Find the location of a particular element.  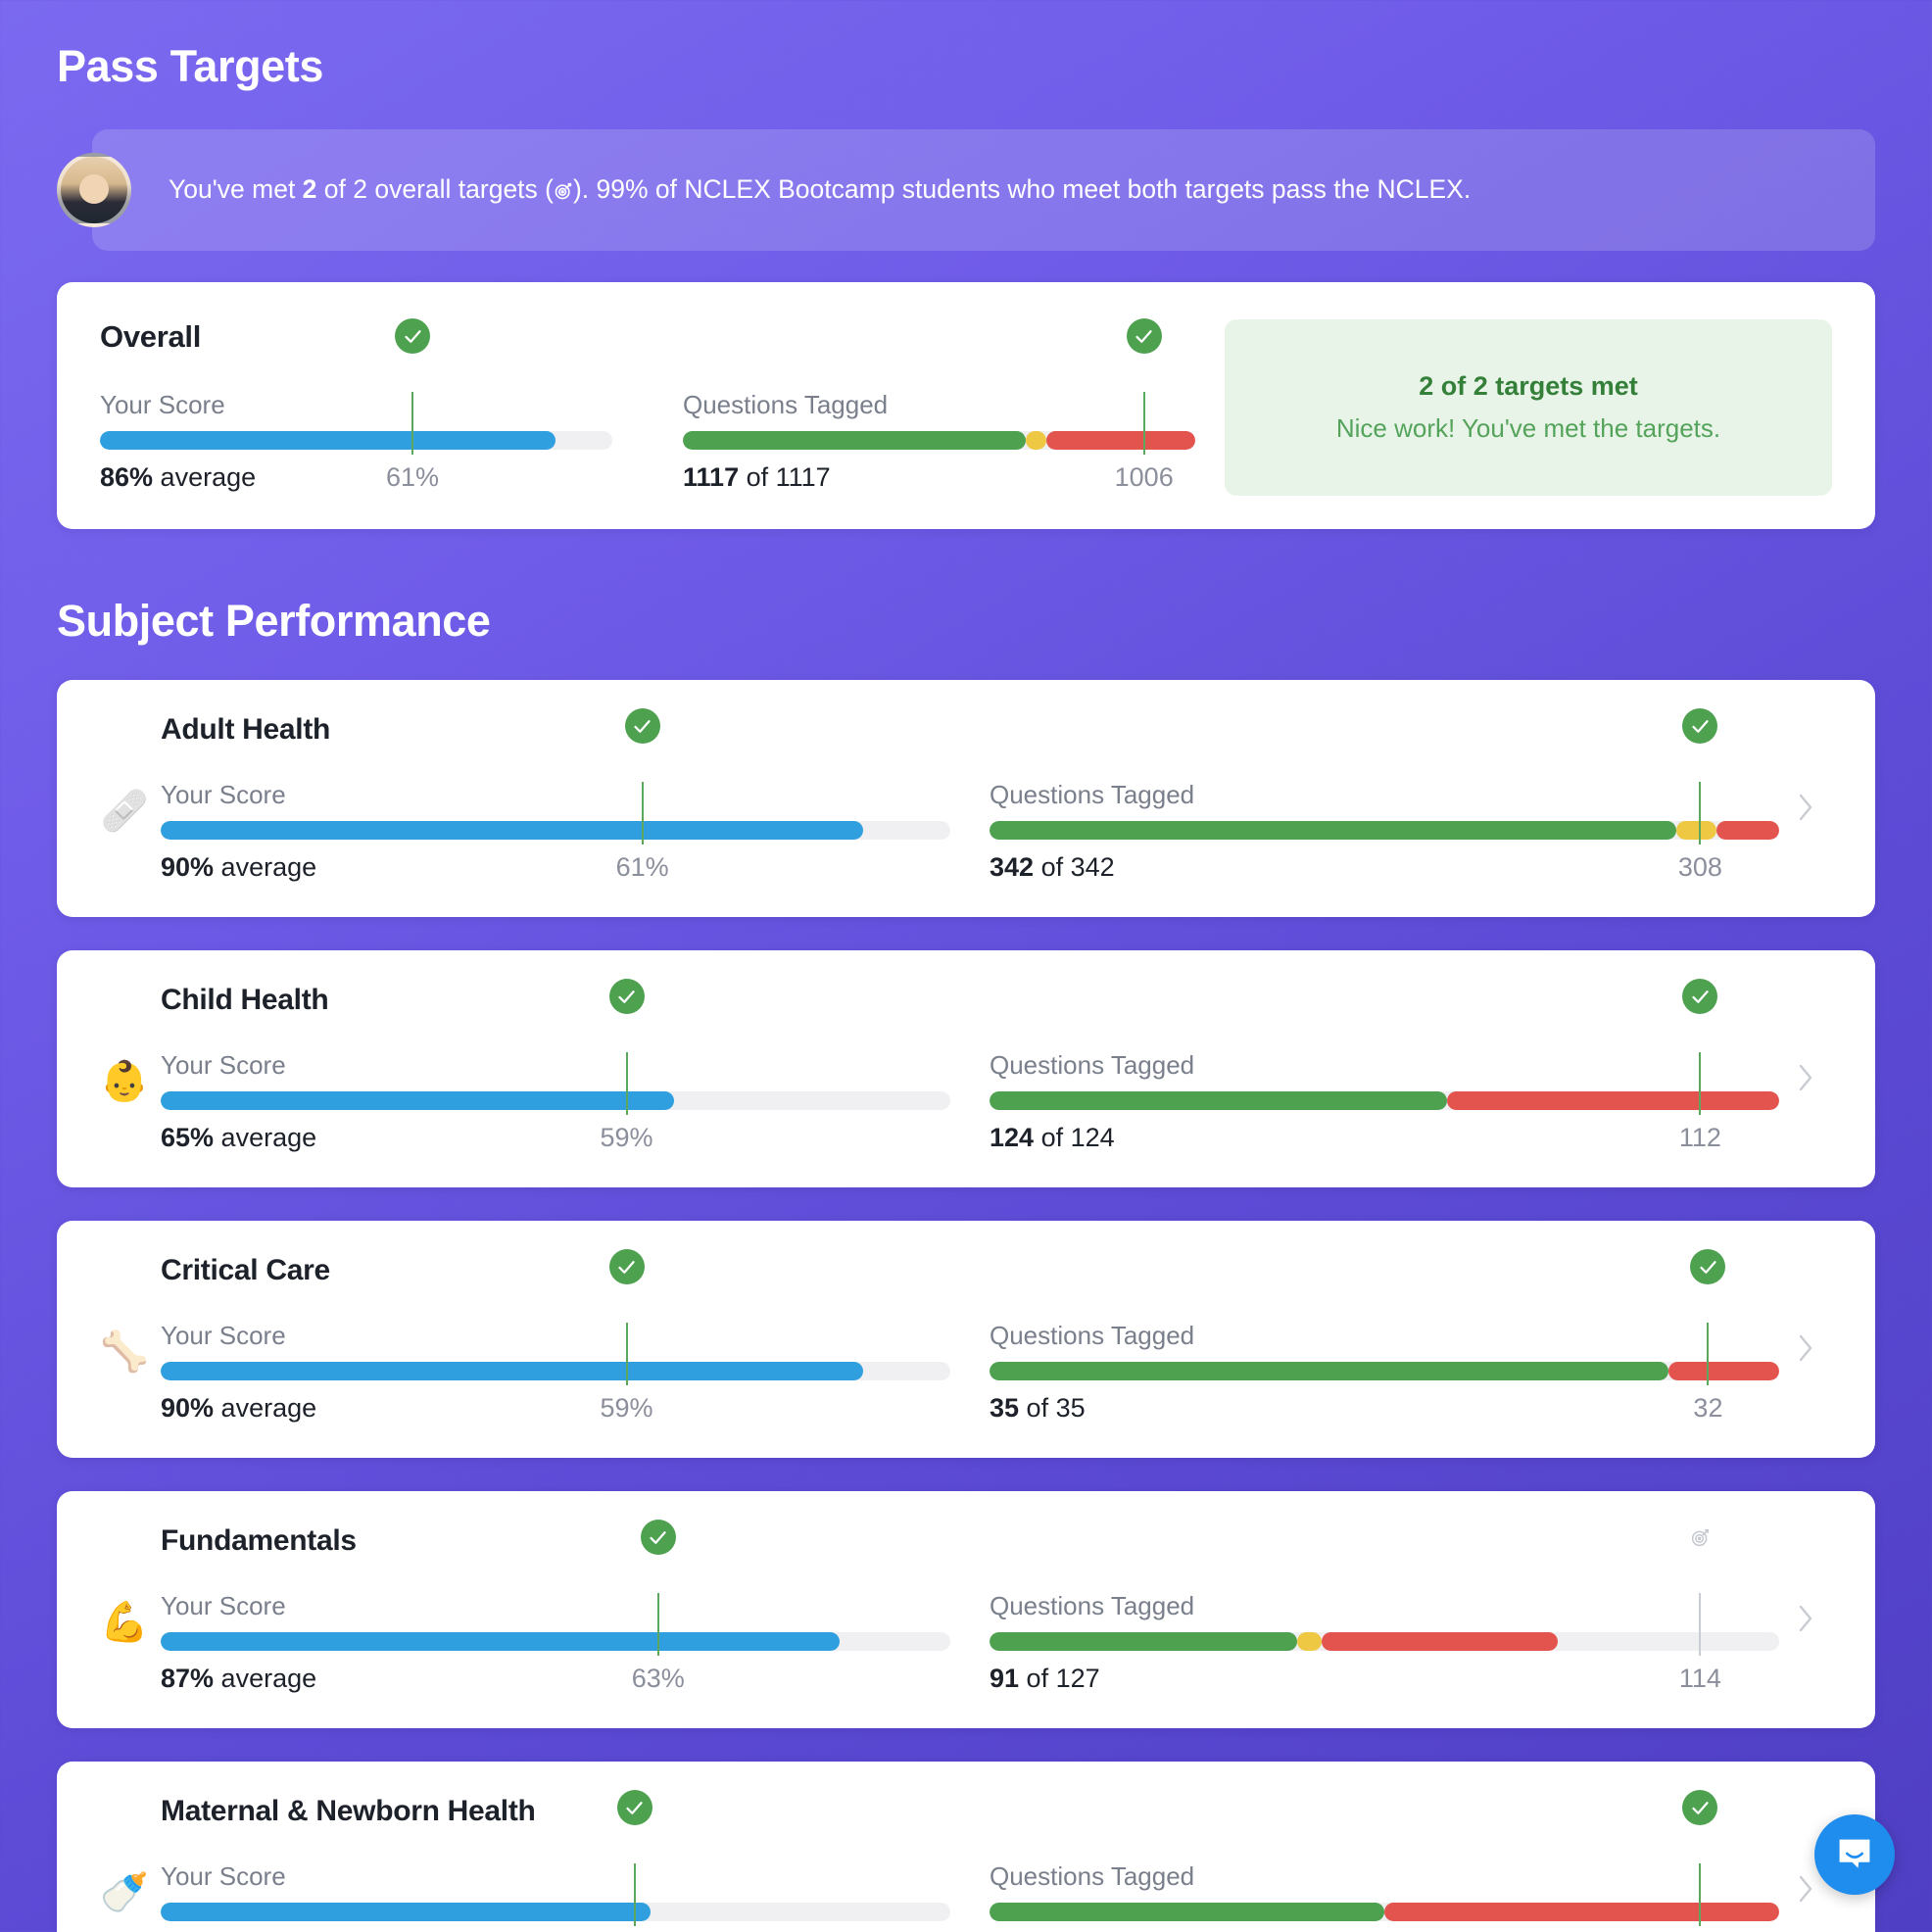

subject-score-metric: Your Score 90% average 59% is located at coordinates (555, 1337).